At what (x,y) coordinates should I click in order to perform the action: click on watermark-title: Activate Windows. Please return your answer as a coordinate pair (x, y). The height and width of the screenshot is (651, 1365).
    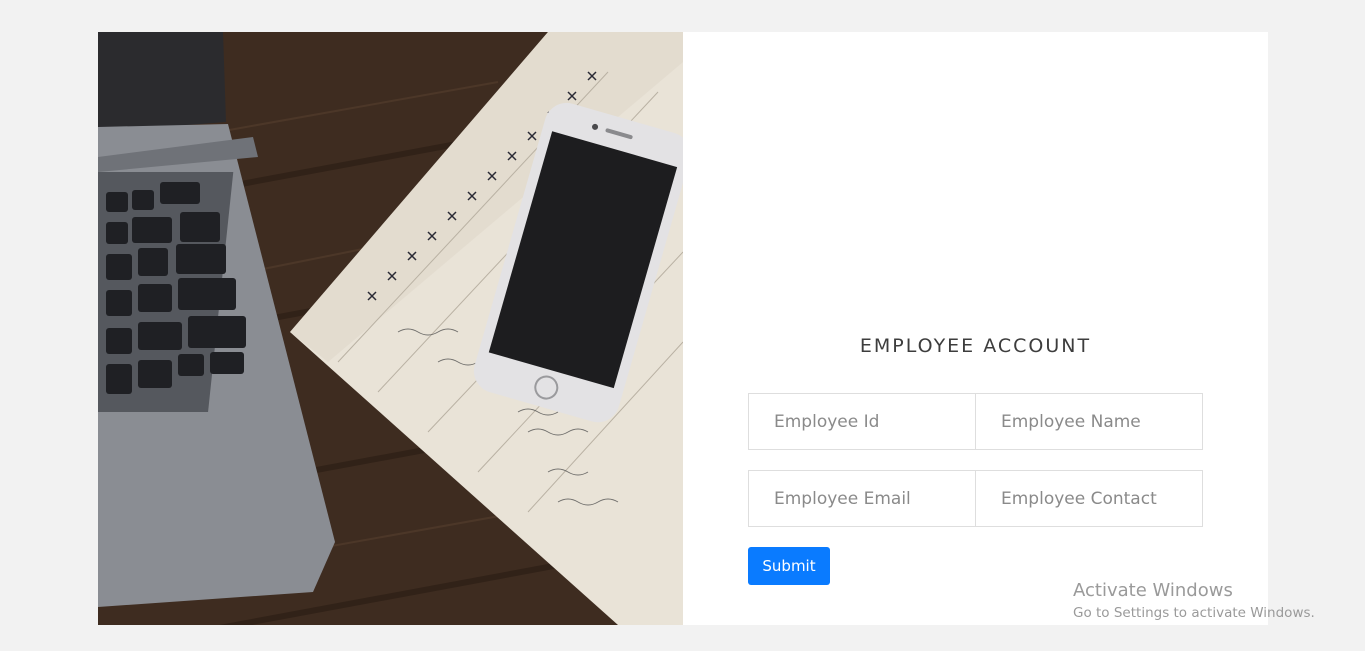
    Looking at the image, I should click on (1153, 590).